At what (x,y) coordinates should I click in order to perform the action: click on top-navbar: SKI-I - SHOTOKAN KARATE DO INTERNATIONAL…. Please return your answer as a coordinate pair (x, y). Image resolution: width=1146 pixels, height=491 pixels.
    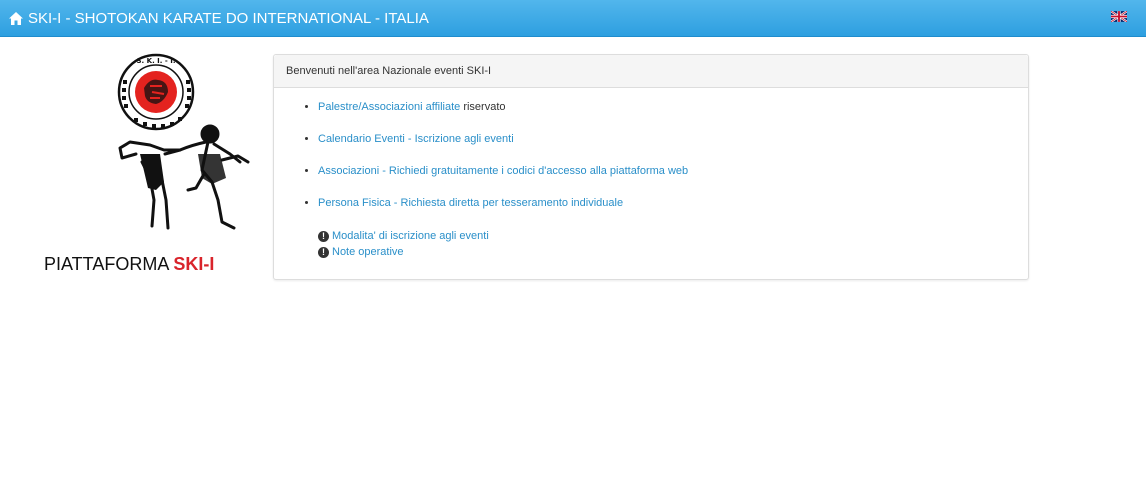
    Looking at the image, I should click on (573, 18).